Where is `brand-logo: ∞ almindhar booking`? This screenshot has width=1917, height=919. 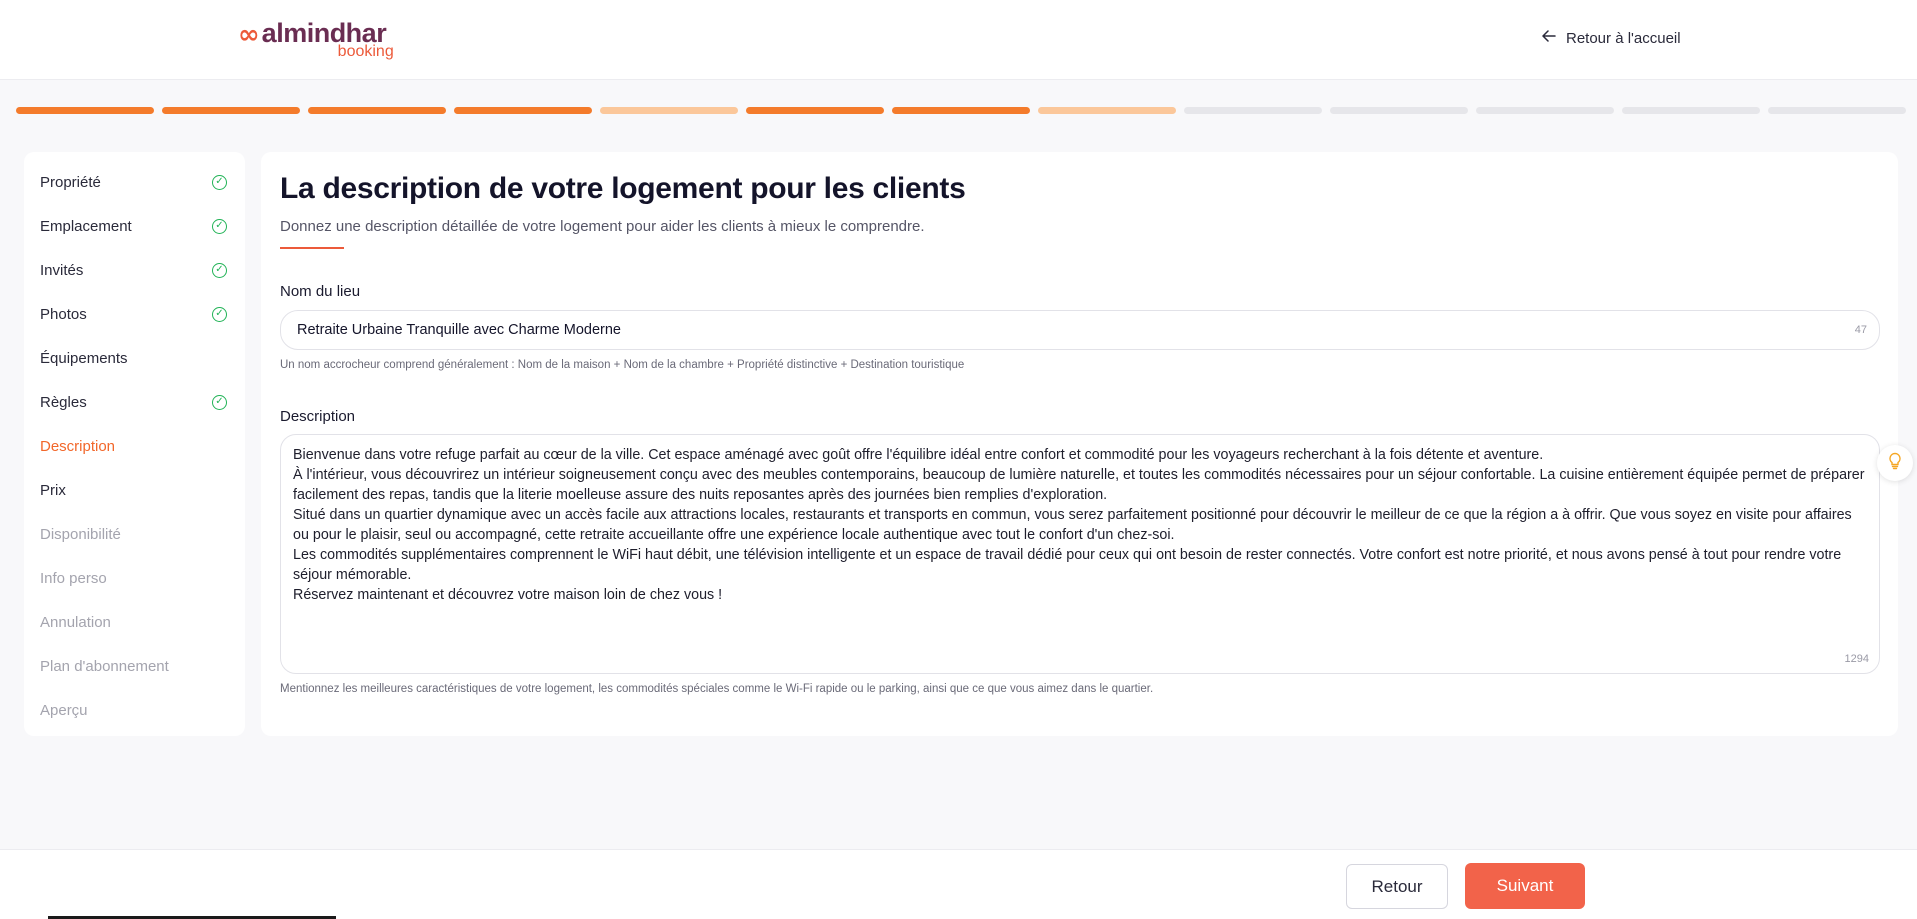 brand-logo: ∞ almindhar booking is located at coordinates (316, 40).